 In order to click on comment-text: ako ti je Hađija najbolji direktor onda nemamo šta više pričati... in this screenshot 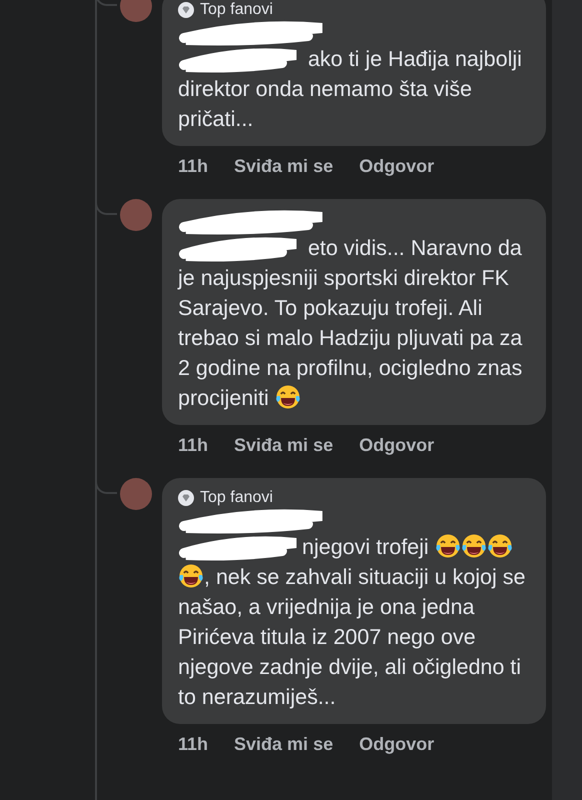, I will do `click(350, 89)`.